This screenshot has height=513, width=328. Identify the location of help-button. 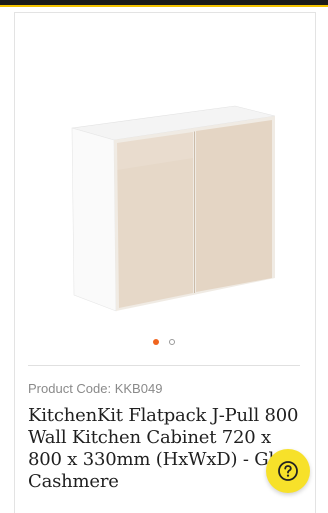
(288, 471).